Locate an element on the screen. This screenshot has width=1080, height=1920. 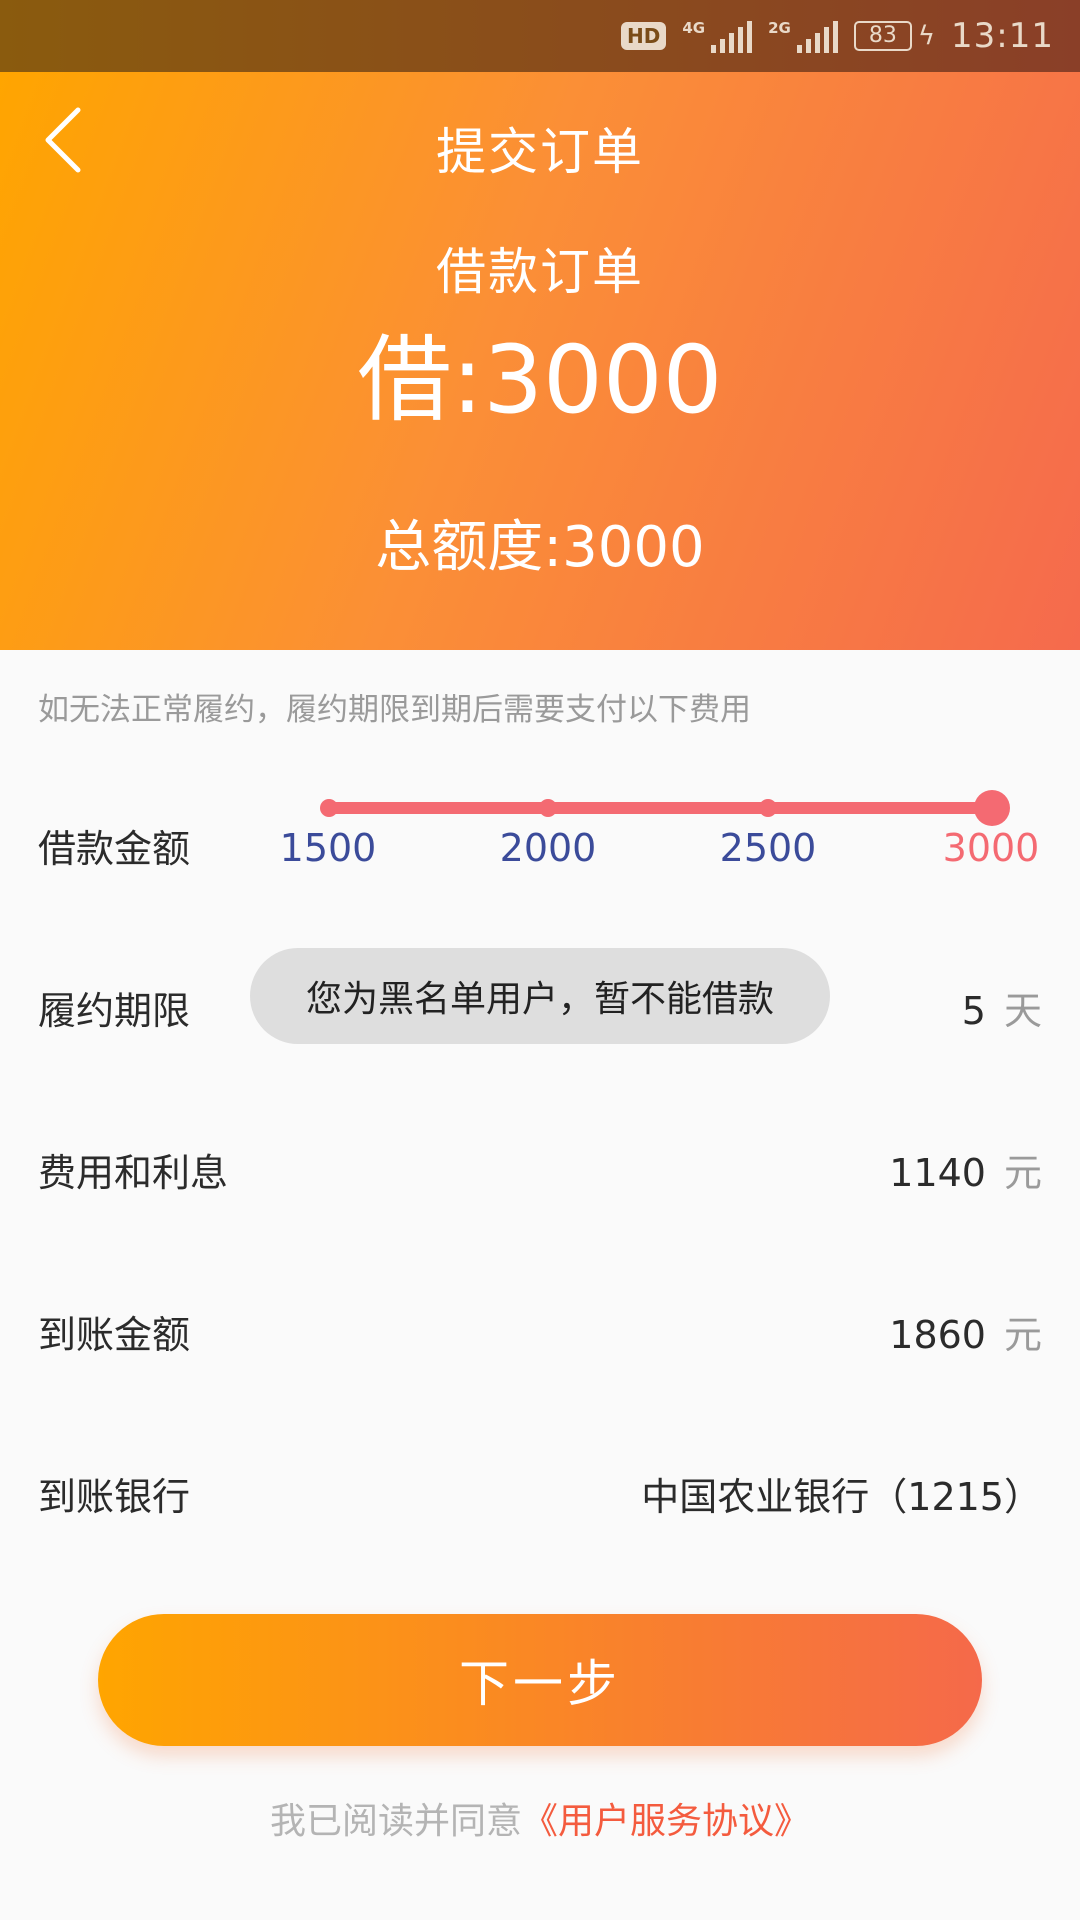
page-title: 提交订单 is located at coordinates (540, 152).